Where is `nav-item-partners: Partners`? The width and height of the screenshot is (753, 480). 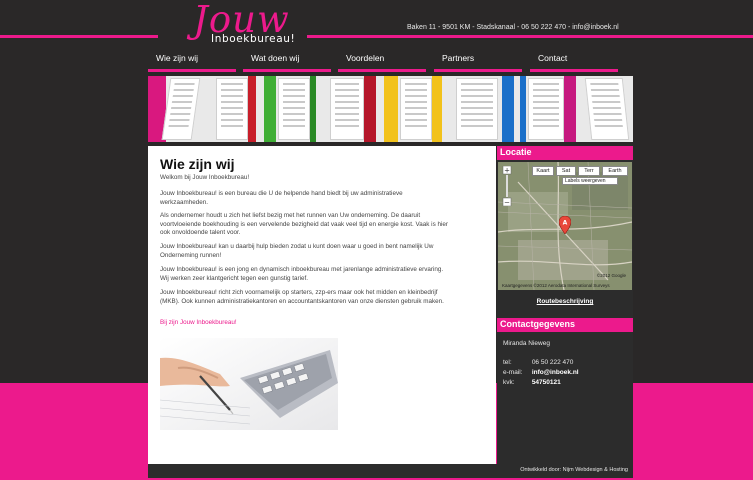 nav-item-partners: Partners is located at coordinates (478, 62).